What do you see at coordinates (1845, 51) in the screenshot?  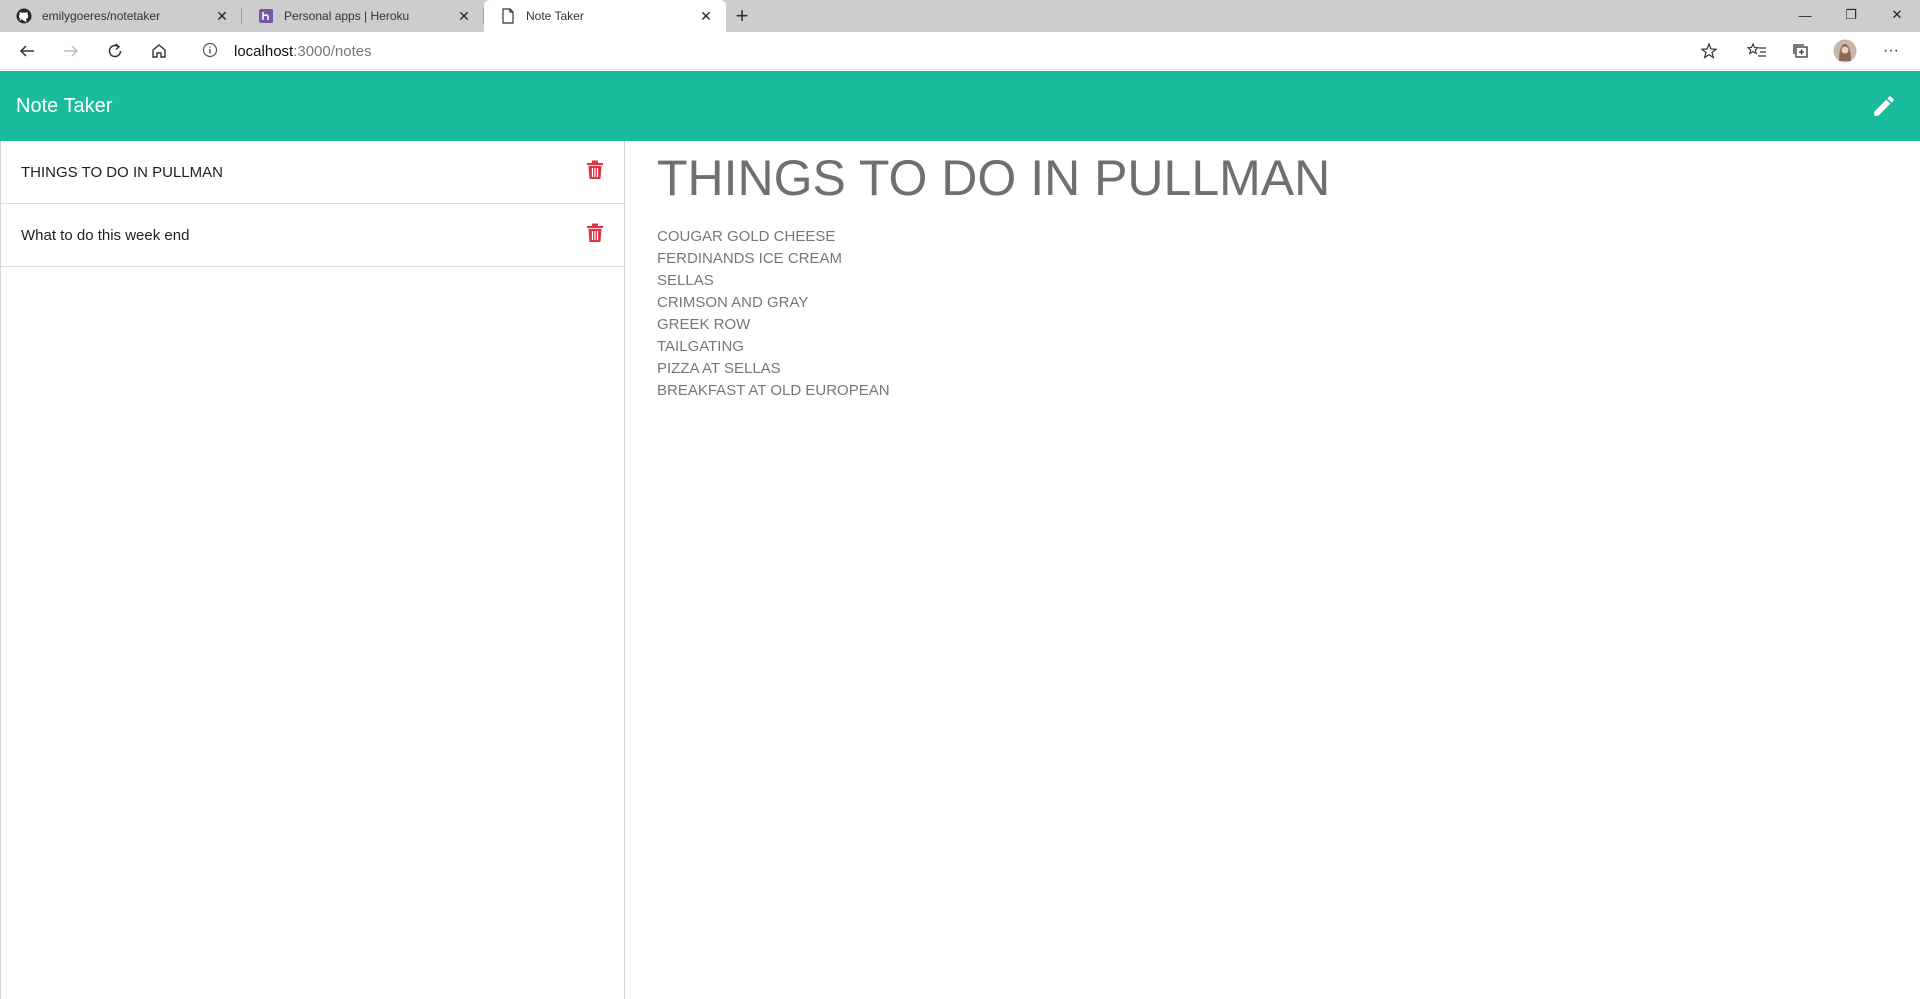 I see `profile-avatar` at bounding box center [1845, 51].